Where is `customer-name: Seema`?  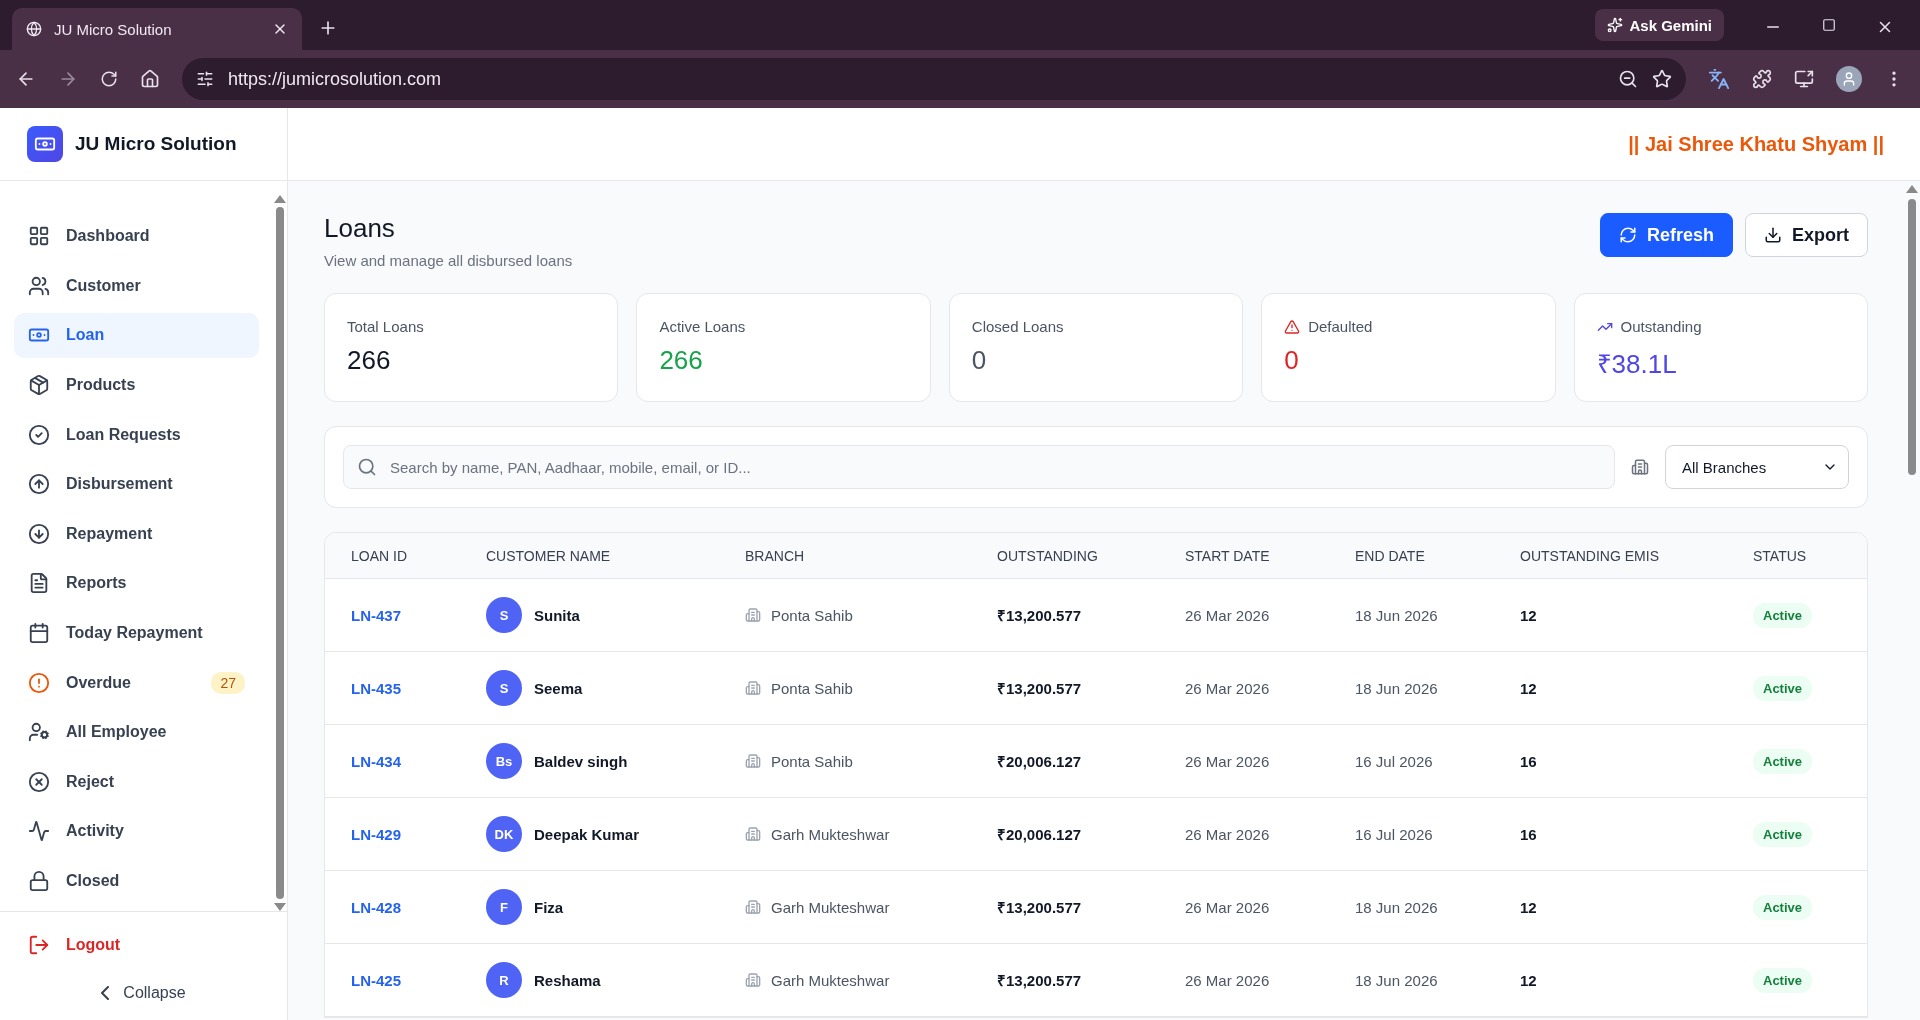
customer-name: Seema is located at coordinates (558, 688).